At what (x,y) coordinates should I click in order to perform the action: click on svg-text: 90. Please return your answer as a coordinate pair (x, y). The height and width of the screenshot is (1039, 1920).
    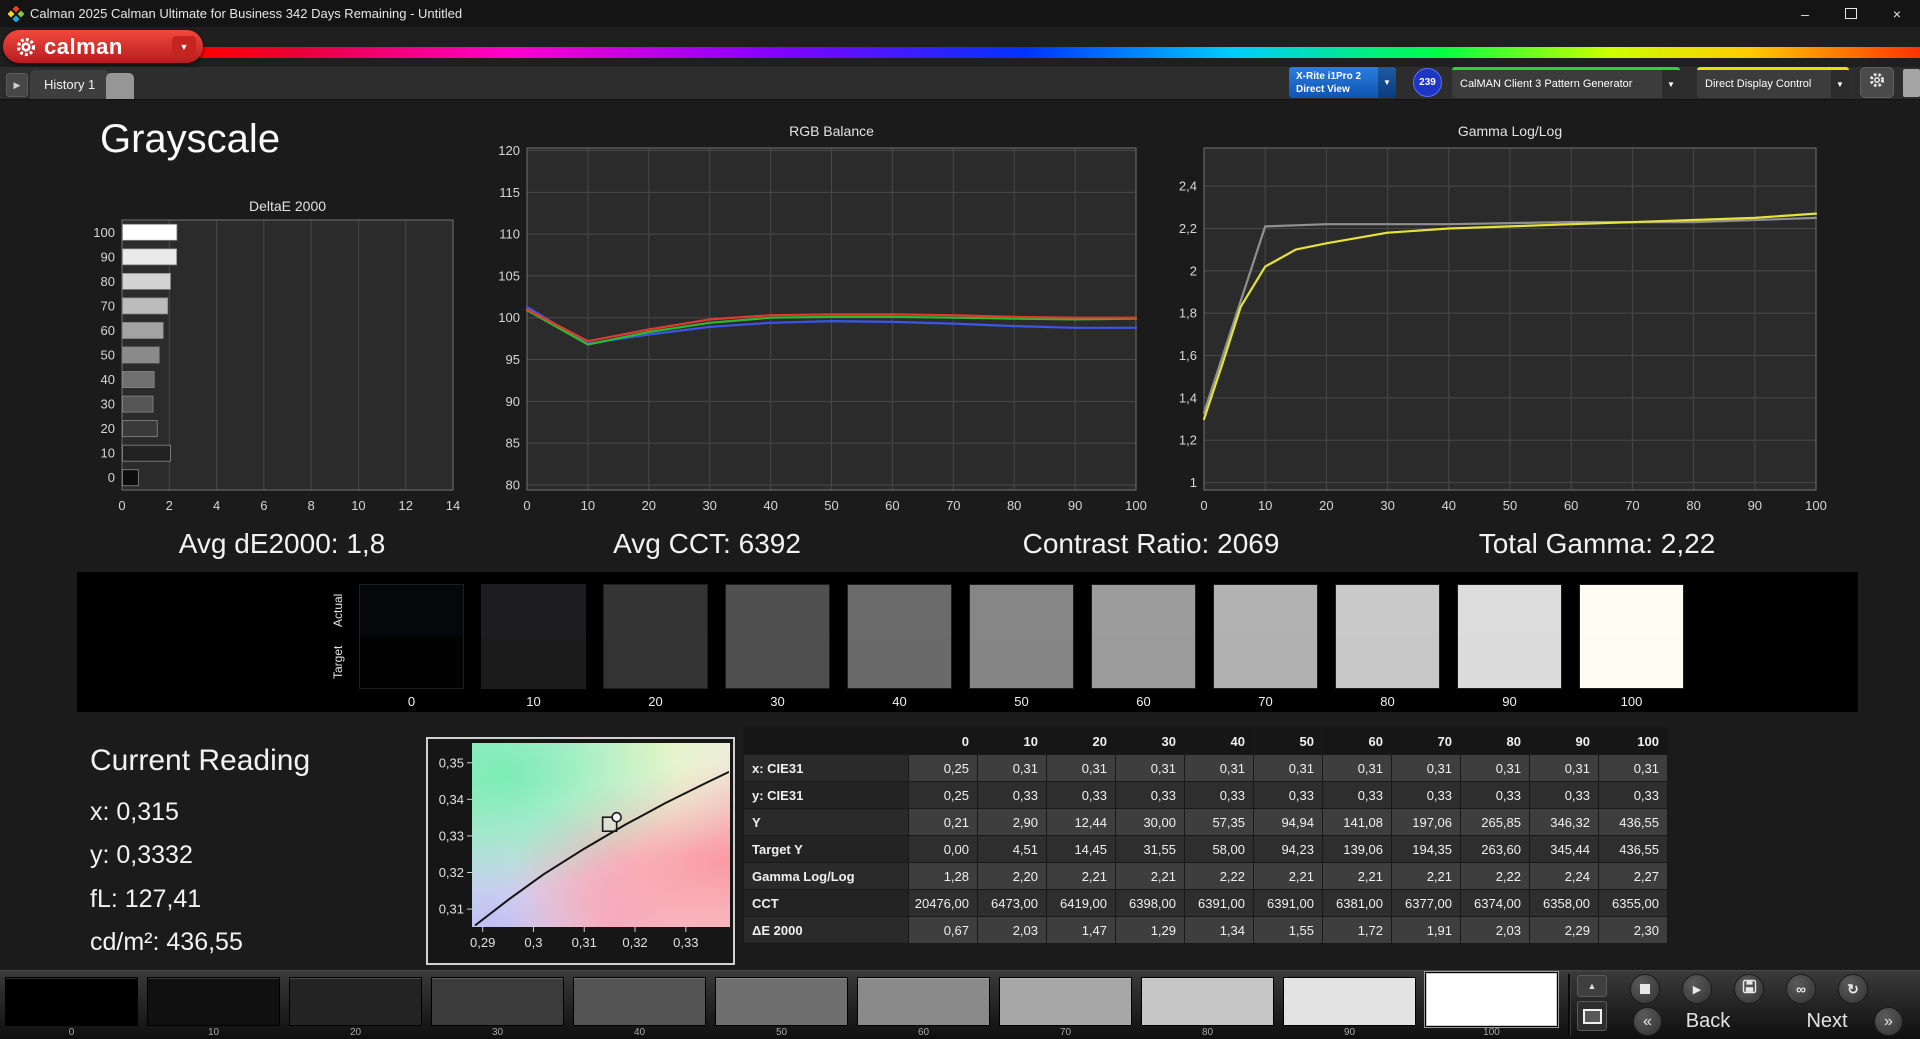
    Looking at the image, I should click on (513, 401).